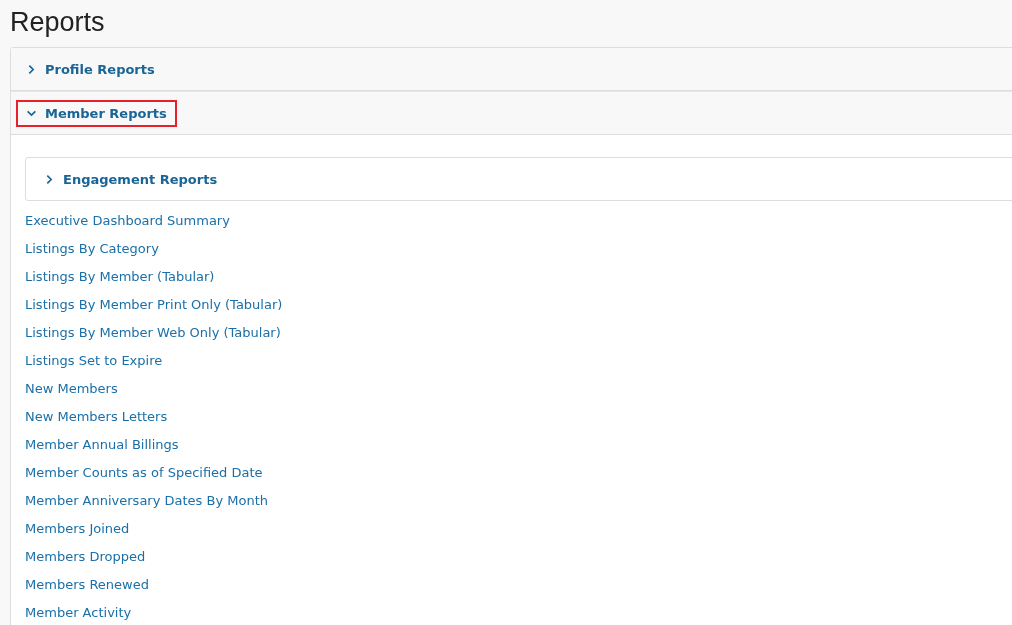 Image resolution: width=1012 pixels, height=625 pixels. Describe the element at coordinates (153, 333) in the screenshot. I see `report-link: Listings By Member Web Only (Tabular)` at that location.